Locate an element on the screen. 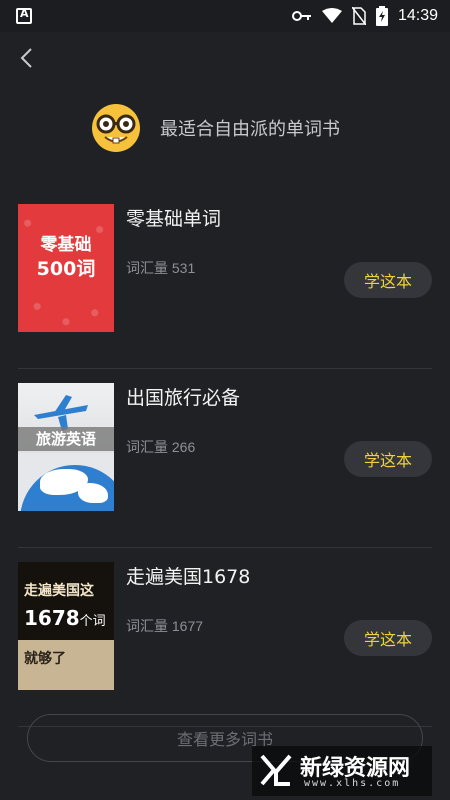  battery-charging-icon is located at coordinates (381, 16).